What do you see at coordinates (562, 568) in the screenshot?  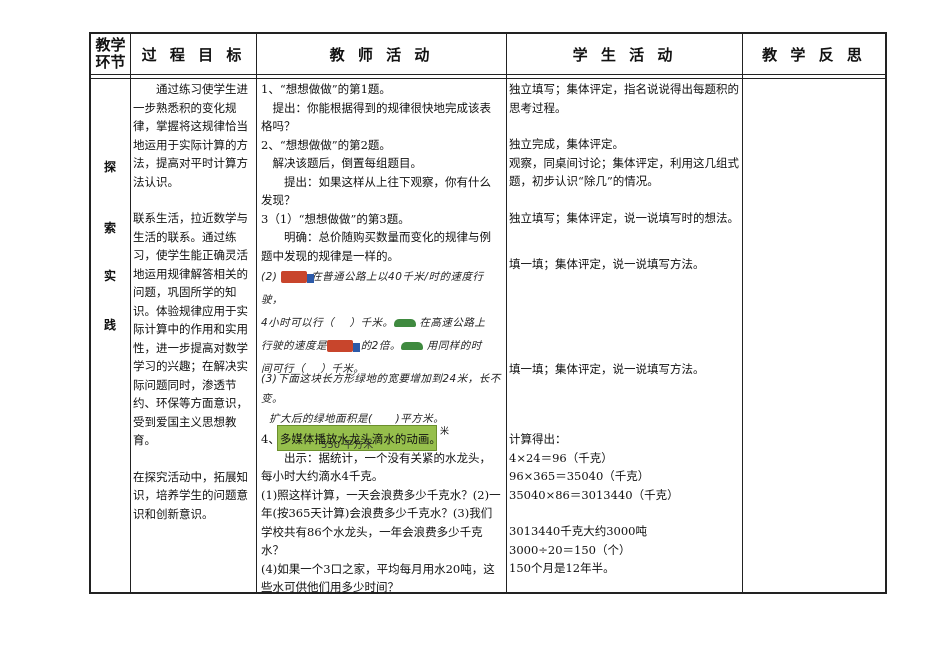 I see `calc-line: 150个月是12年半。` at bounding box center [562, 568].